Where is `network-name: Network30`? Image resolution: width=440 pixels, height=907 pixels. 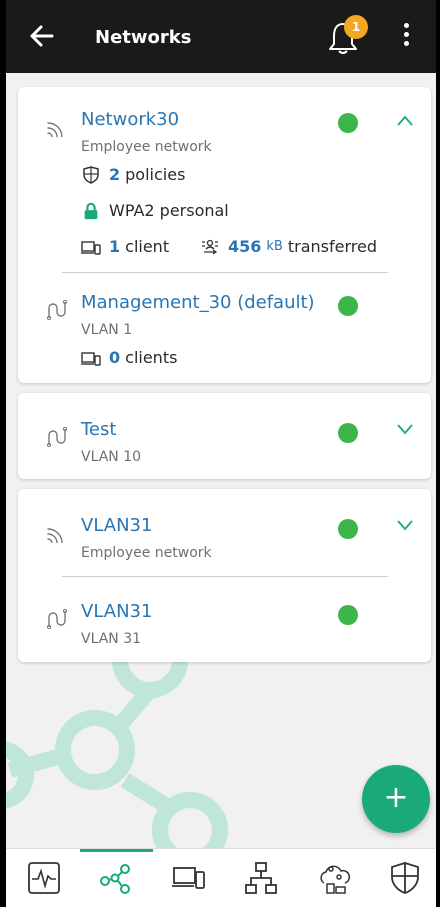
network-name: Network30 is located at coordinates (130, 119).